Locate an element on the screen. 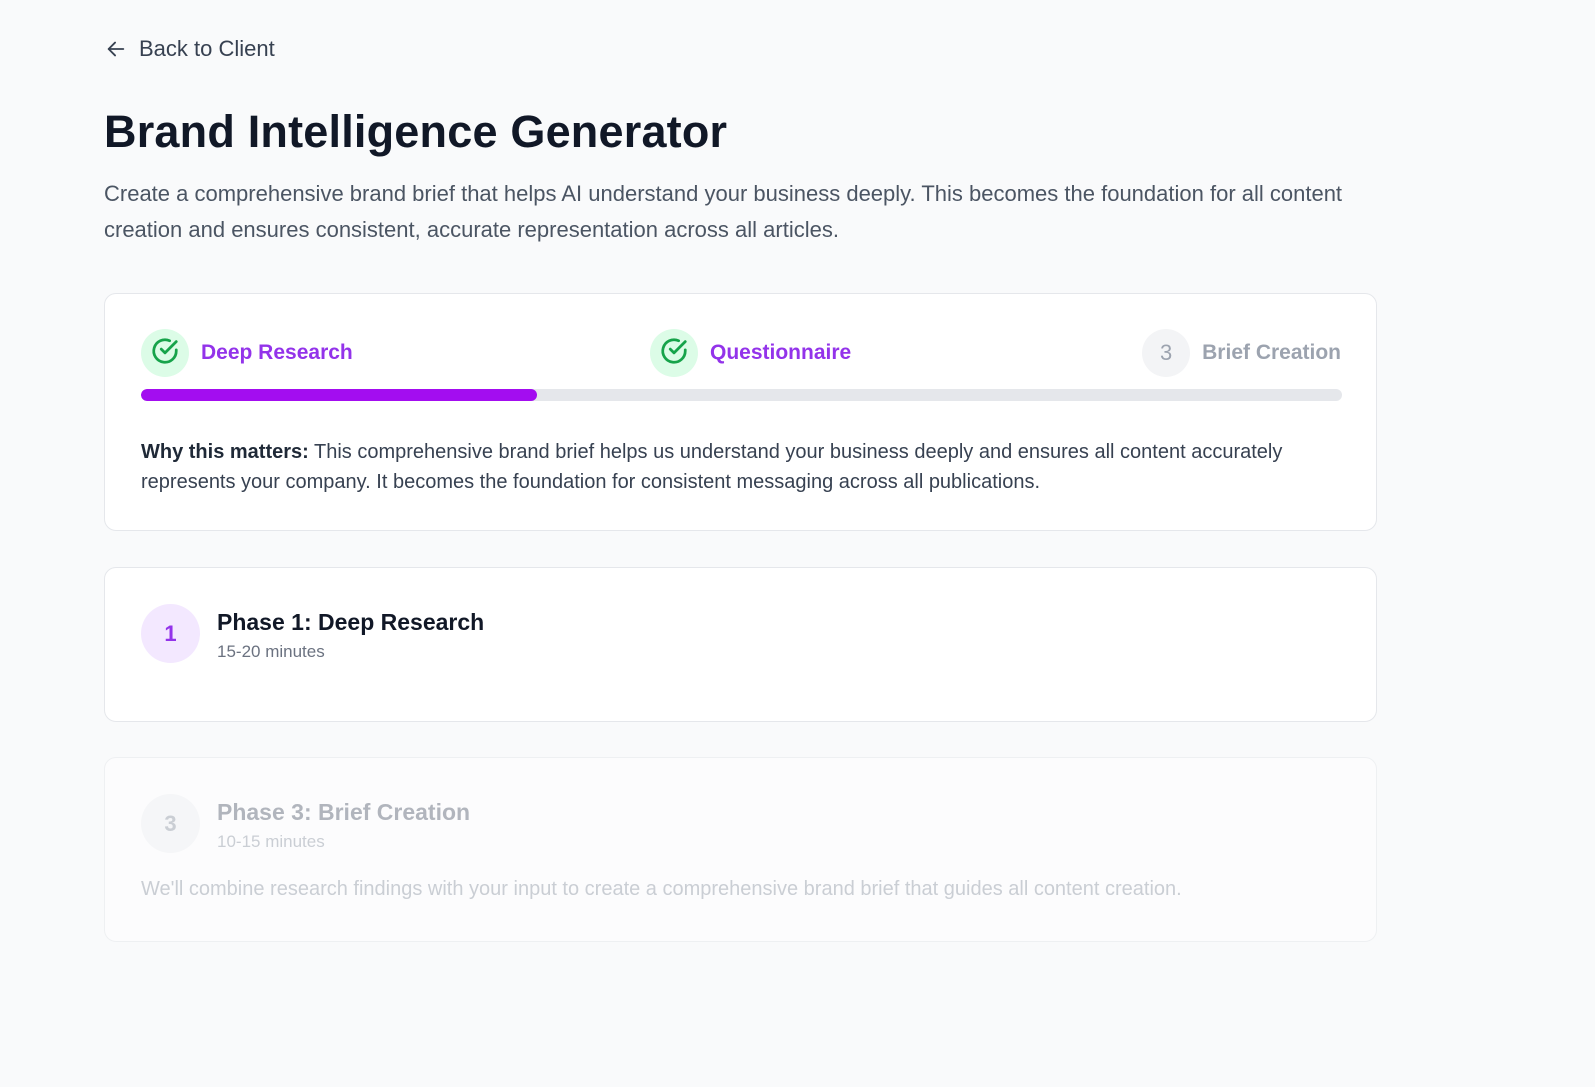 The image size is (1595, 1087). phase-header: 1 Phase 1: Deep Research 15-20 minutes is located at coordinates (312, 633).